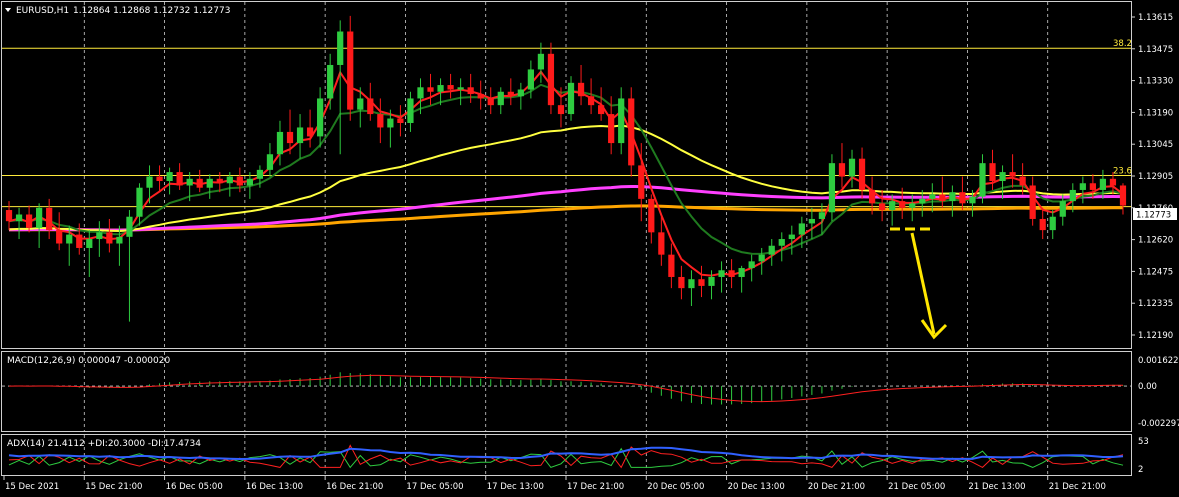  I want to click on time-tick-label: 21 Dec 13:00, so click(996, 487).